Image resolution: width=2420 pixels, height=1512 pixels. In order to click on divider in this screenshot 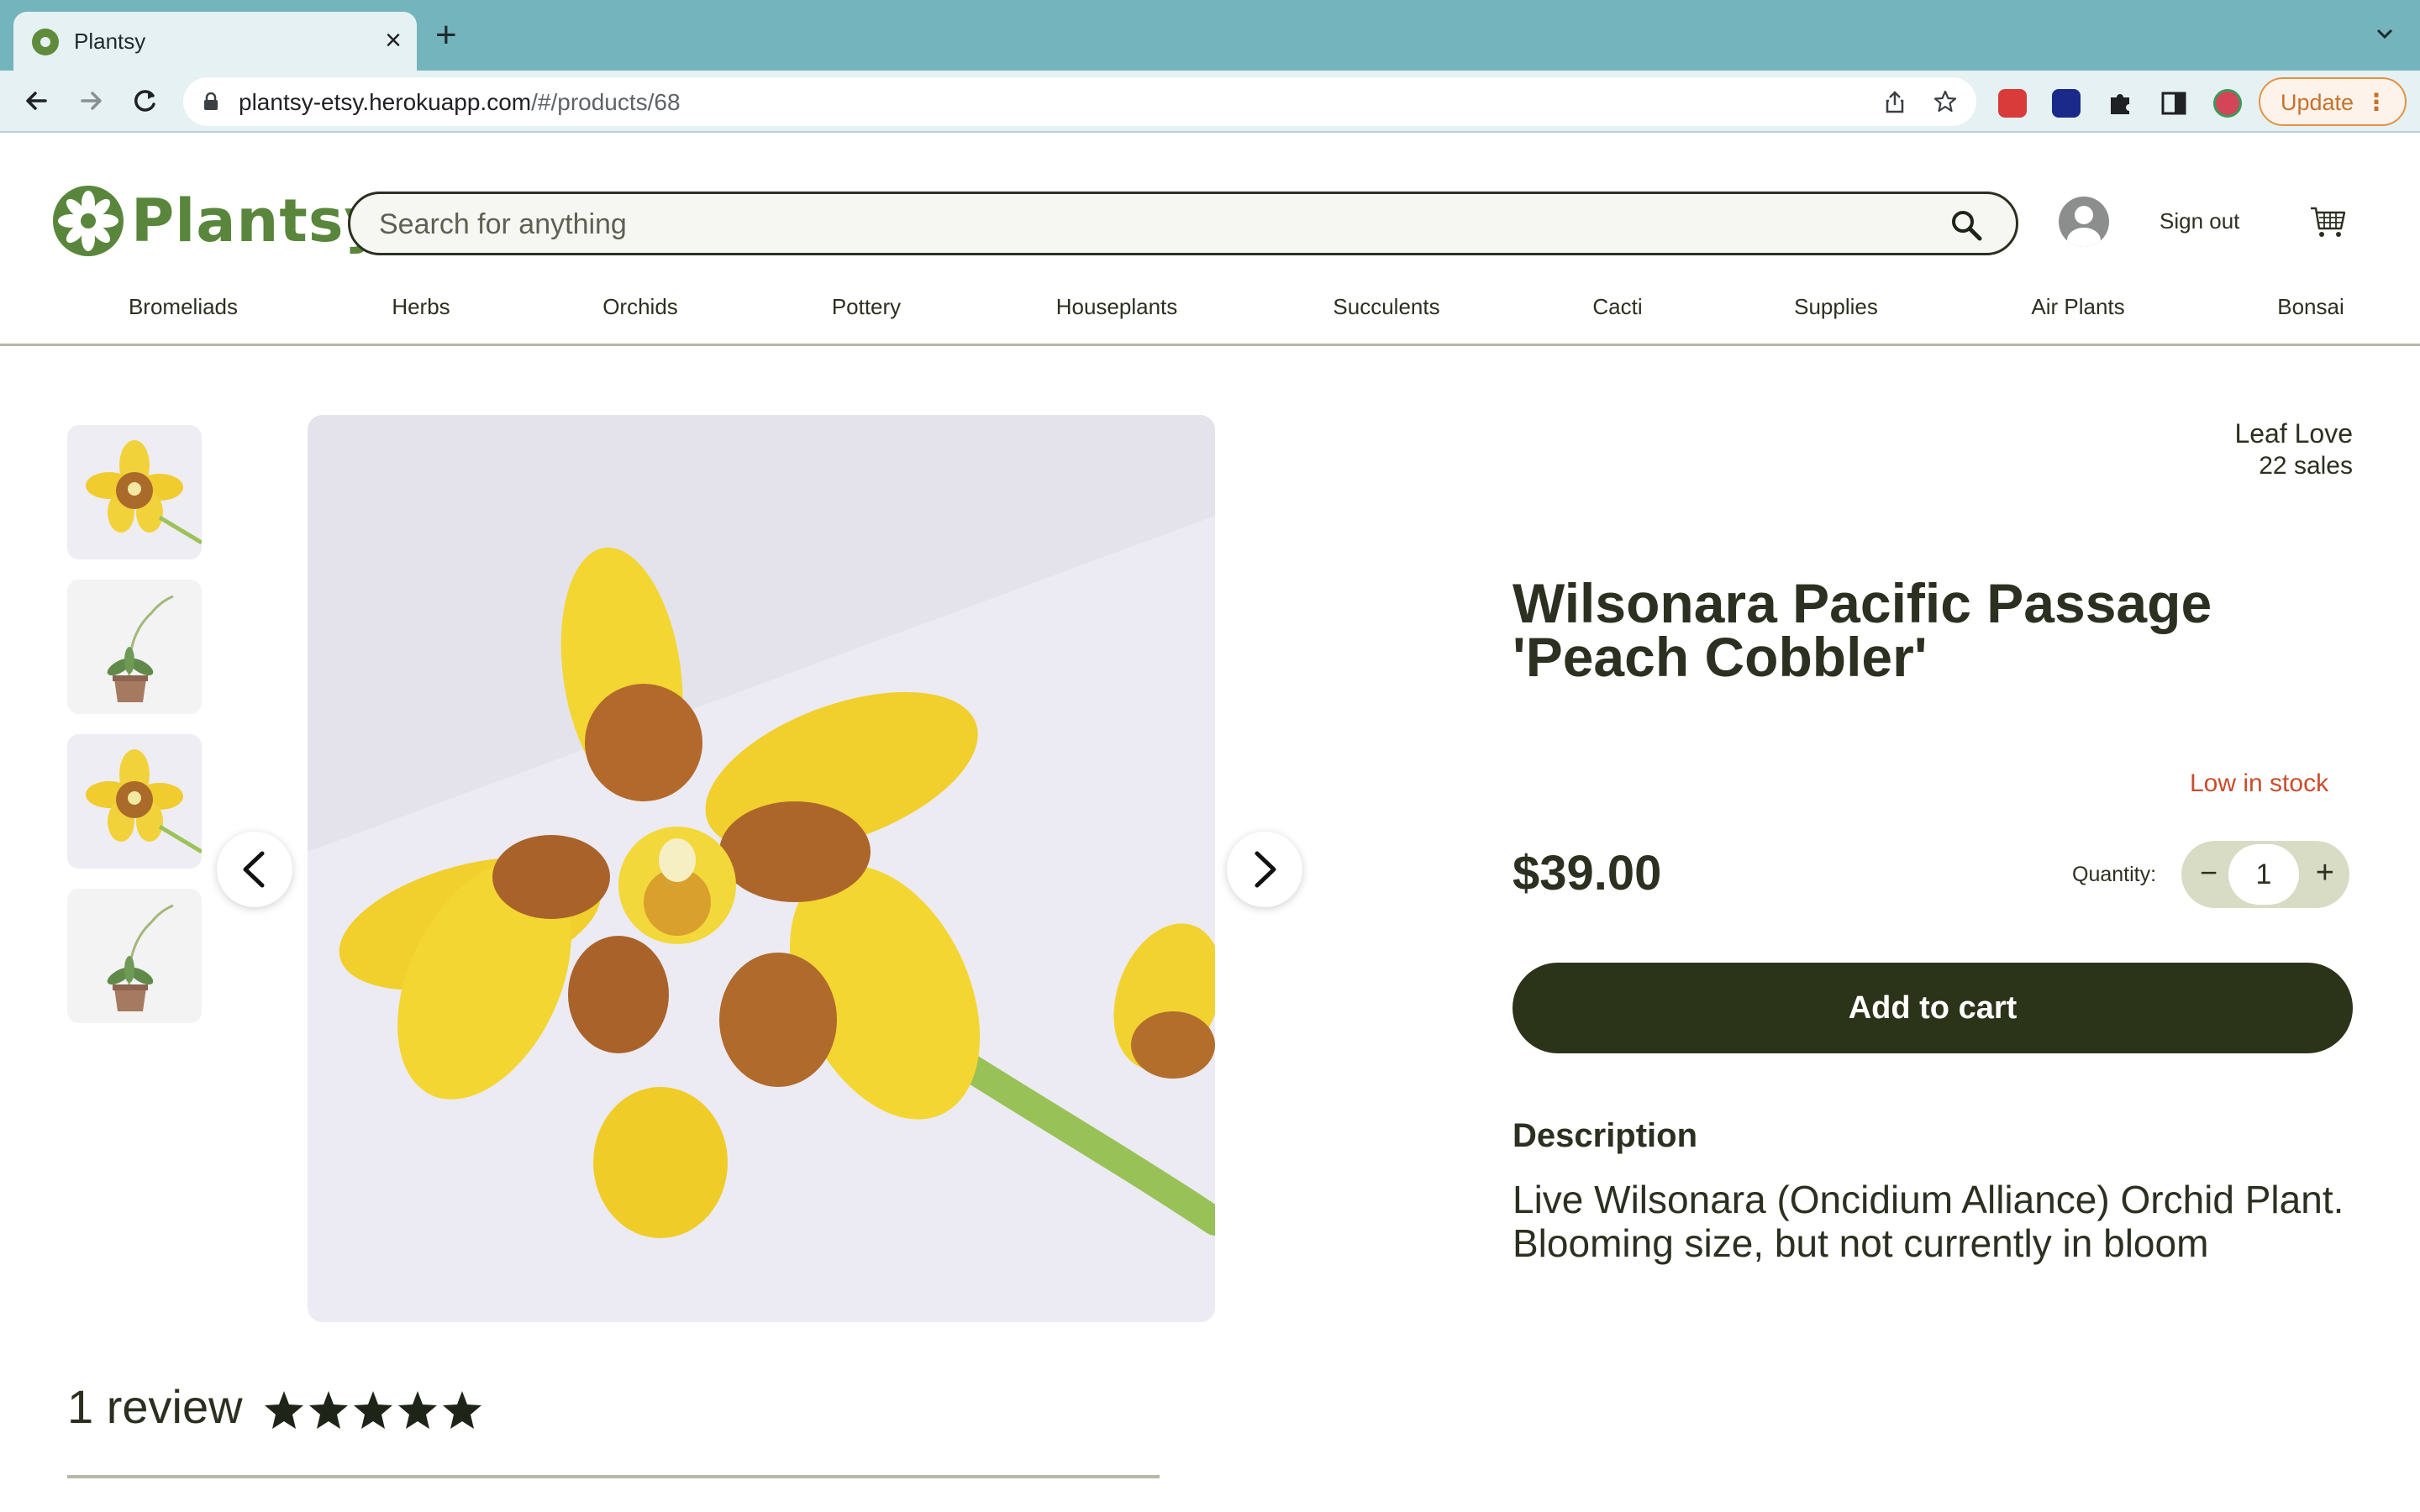, I will do `click(613, 1476)`.